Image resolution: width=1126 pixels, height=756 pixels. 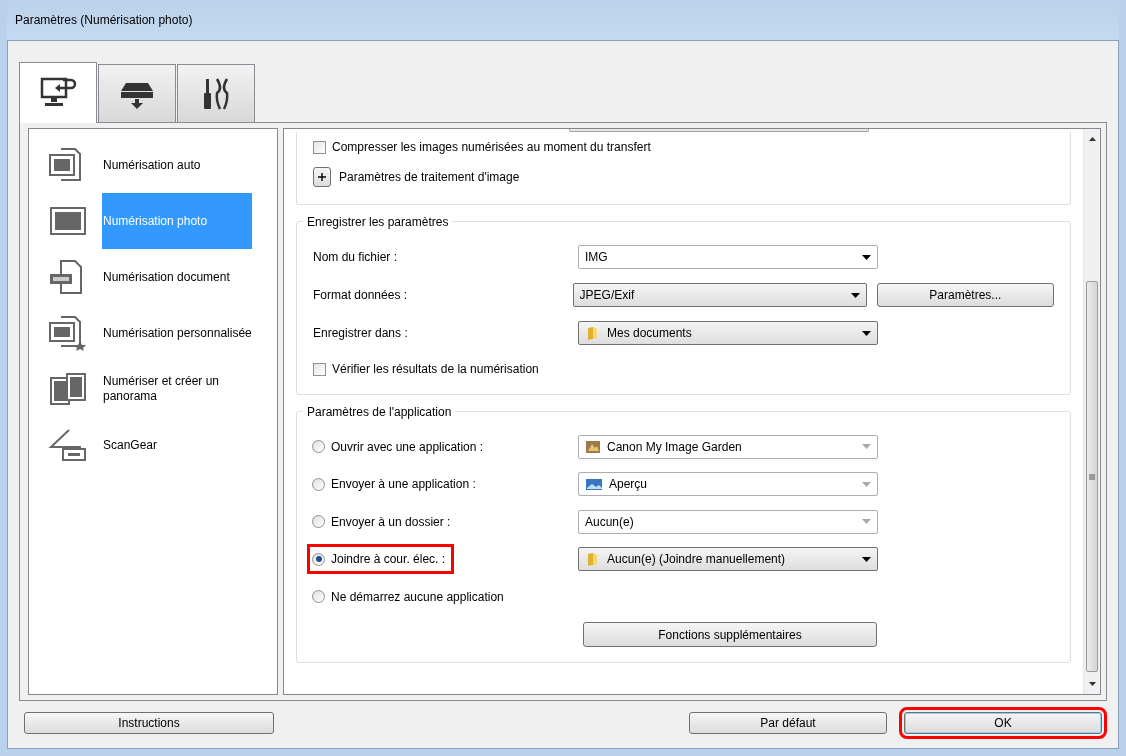 I want to click on field-label: Format données :, so click(x=361, y=295).